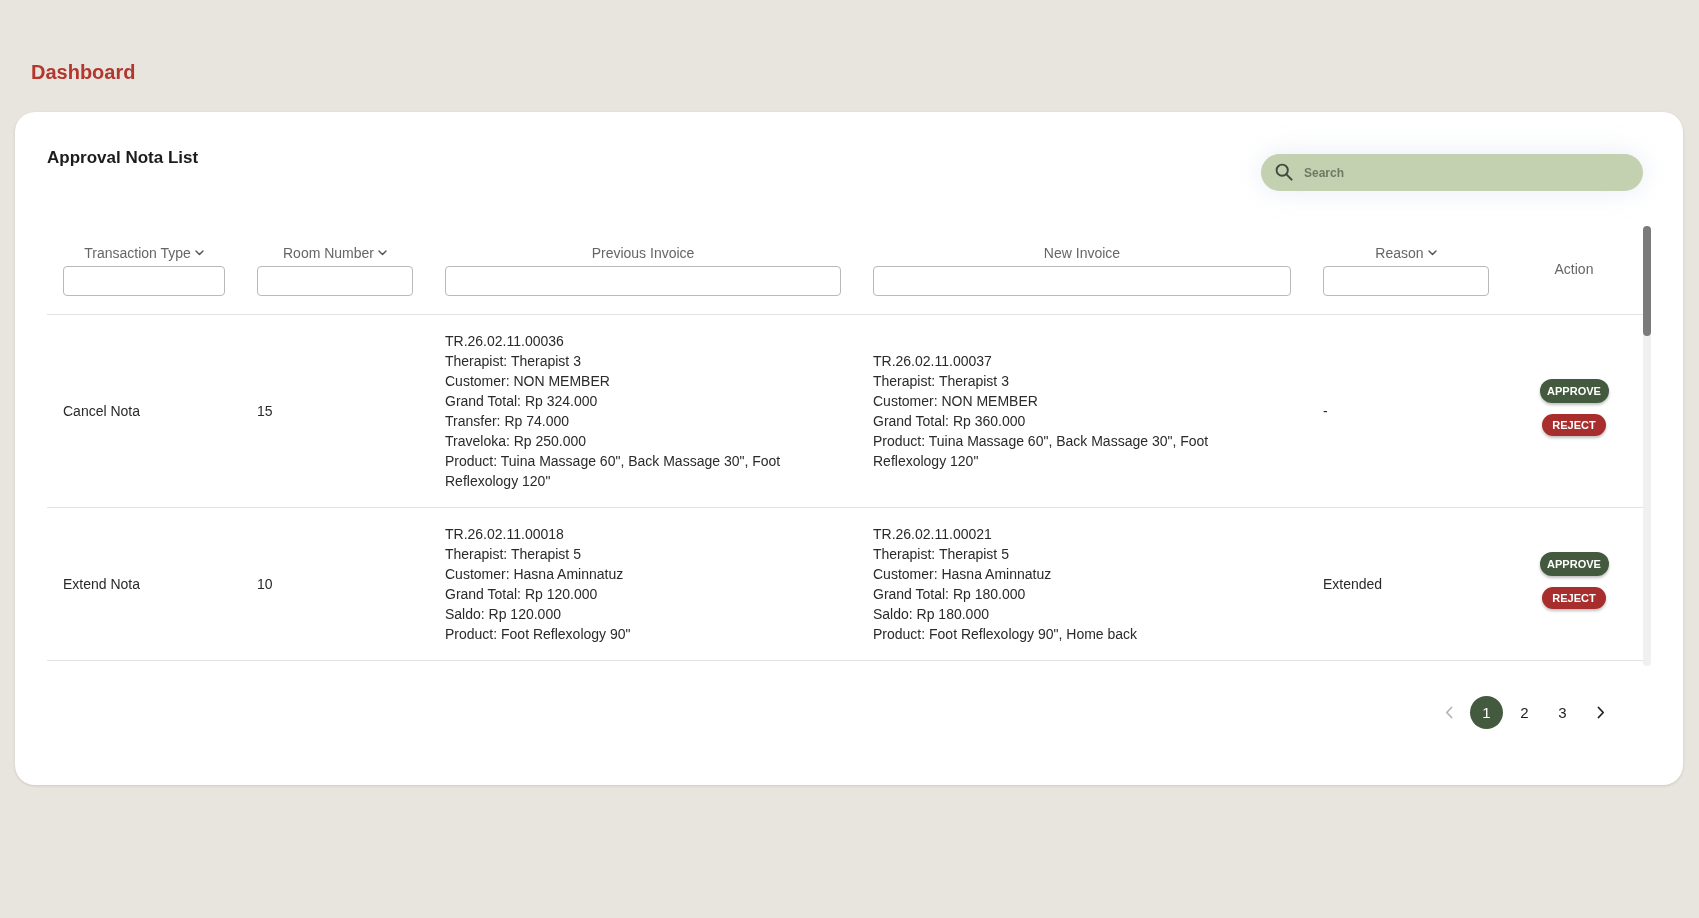 The width and height of the screenshot is (1699, 918). Describe the element at coordinates (144, 253) in the screenshot. I see `column-header: Transaction Type` at that location.